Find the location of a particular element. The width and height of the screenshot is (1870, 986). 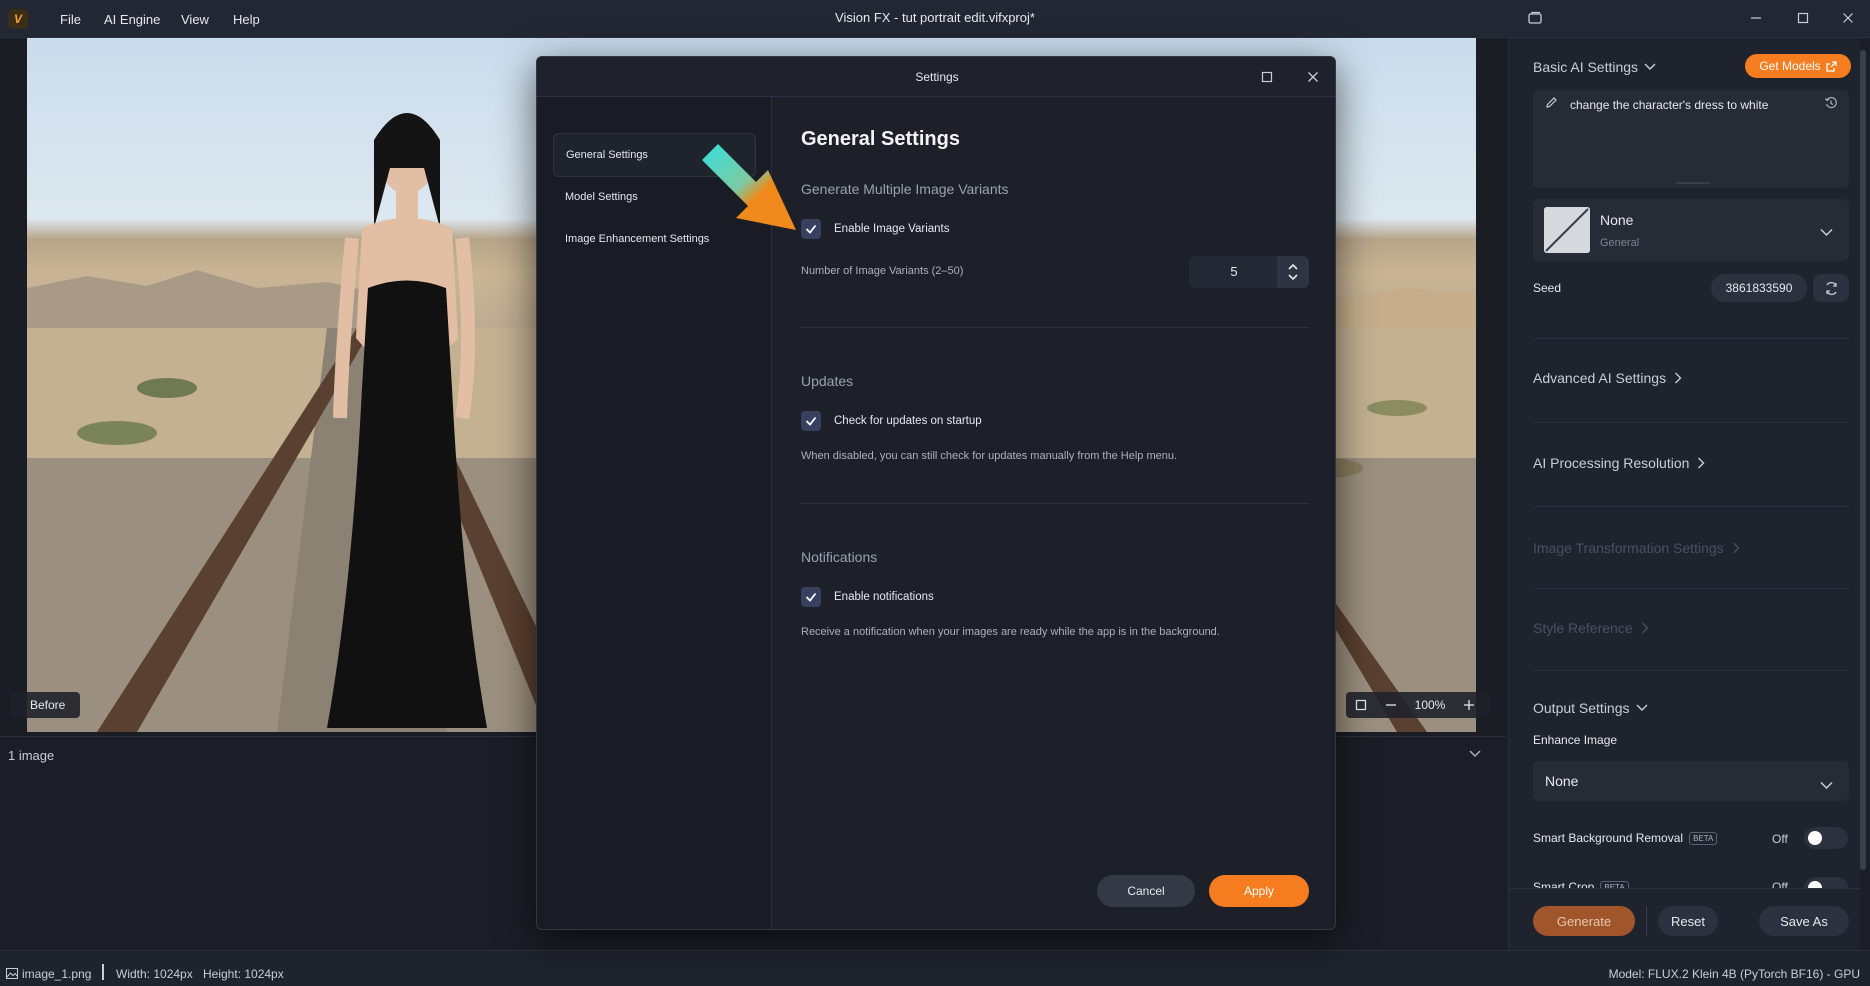

enable-variants-checkbox is located at coordinates (811, 229).